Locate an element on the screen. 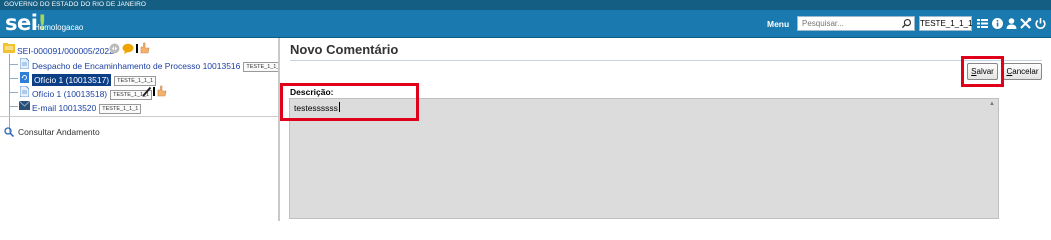 This screenshot has width=1051, height=240. cancel-button: Cancelar is located at coordinates (1022, 71).